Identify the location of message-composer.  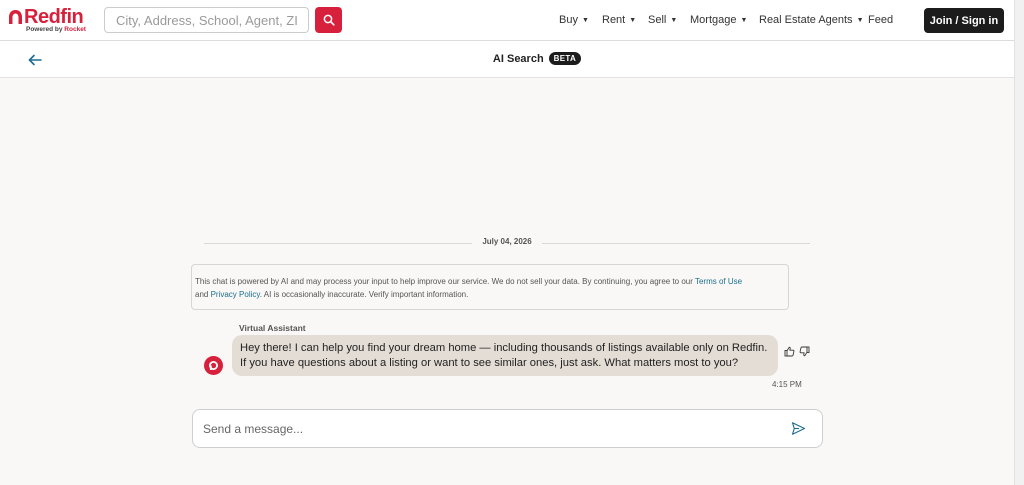
(507, 428).